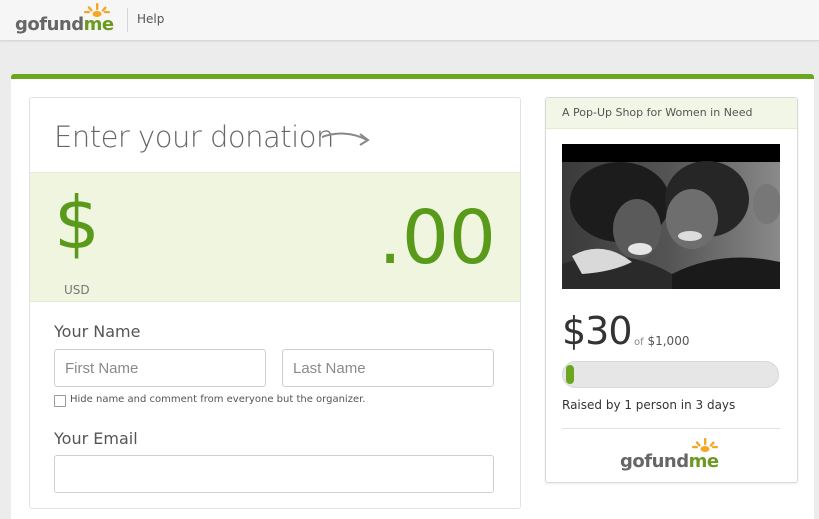 The image size is (819, 519). Describe the element at coordinates (657, 112) in the screenshot. I see `campaign-title: A Pop-Up Shop for Women in Need` at that location.